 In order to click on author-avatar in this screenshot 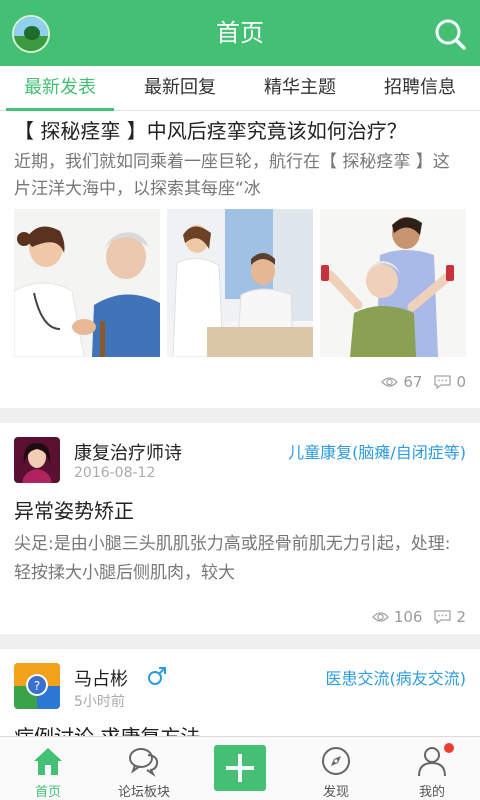, I will do `click(37, 460)`.